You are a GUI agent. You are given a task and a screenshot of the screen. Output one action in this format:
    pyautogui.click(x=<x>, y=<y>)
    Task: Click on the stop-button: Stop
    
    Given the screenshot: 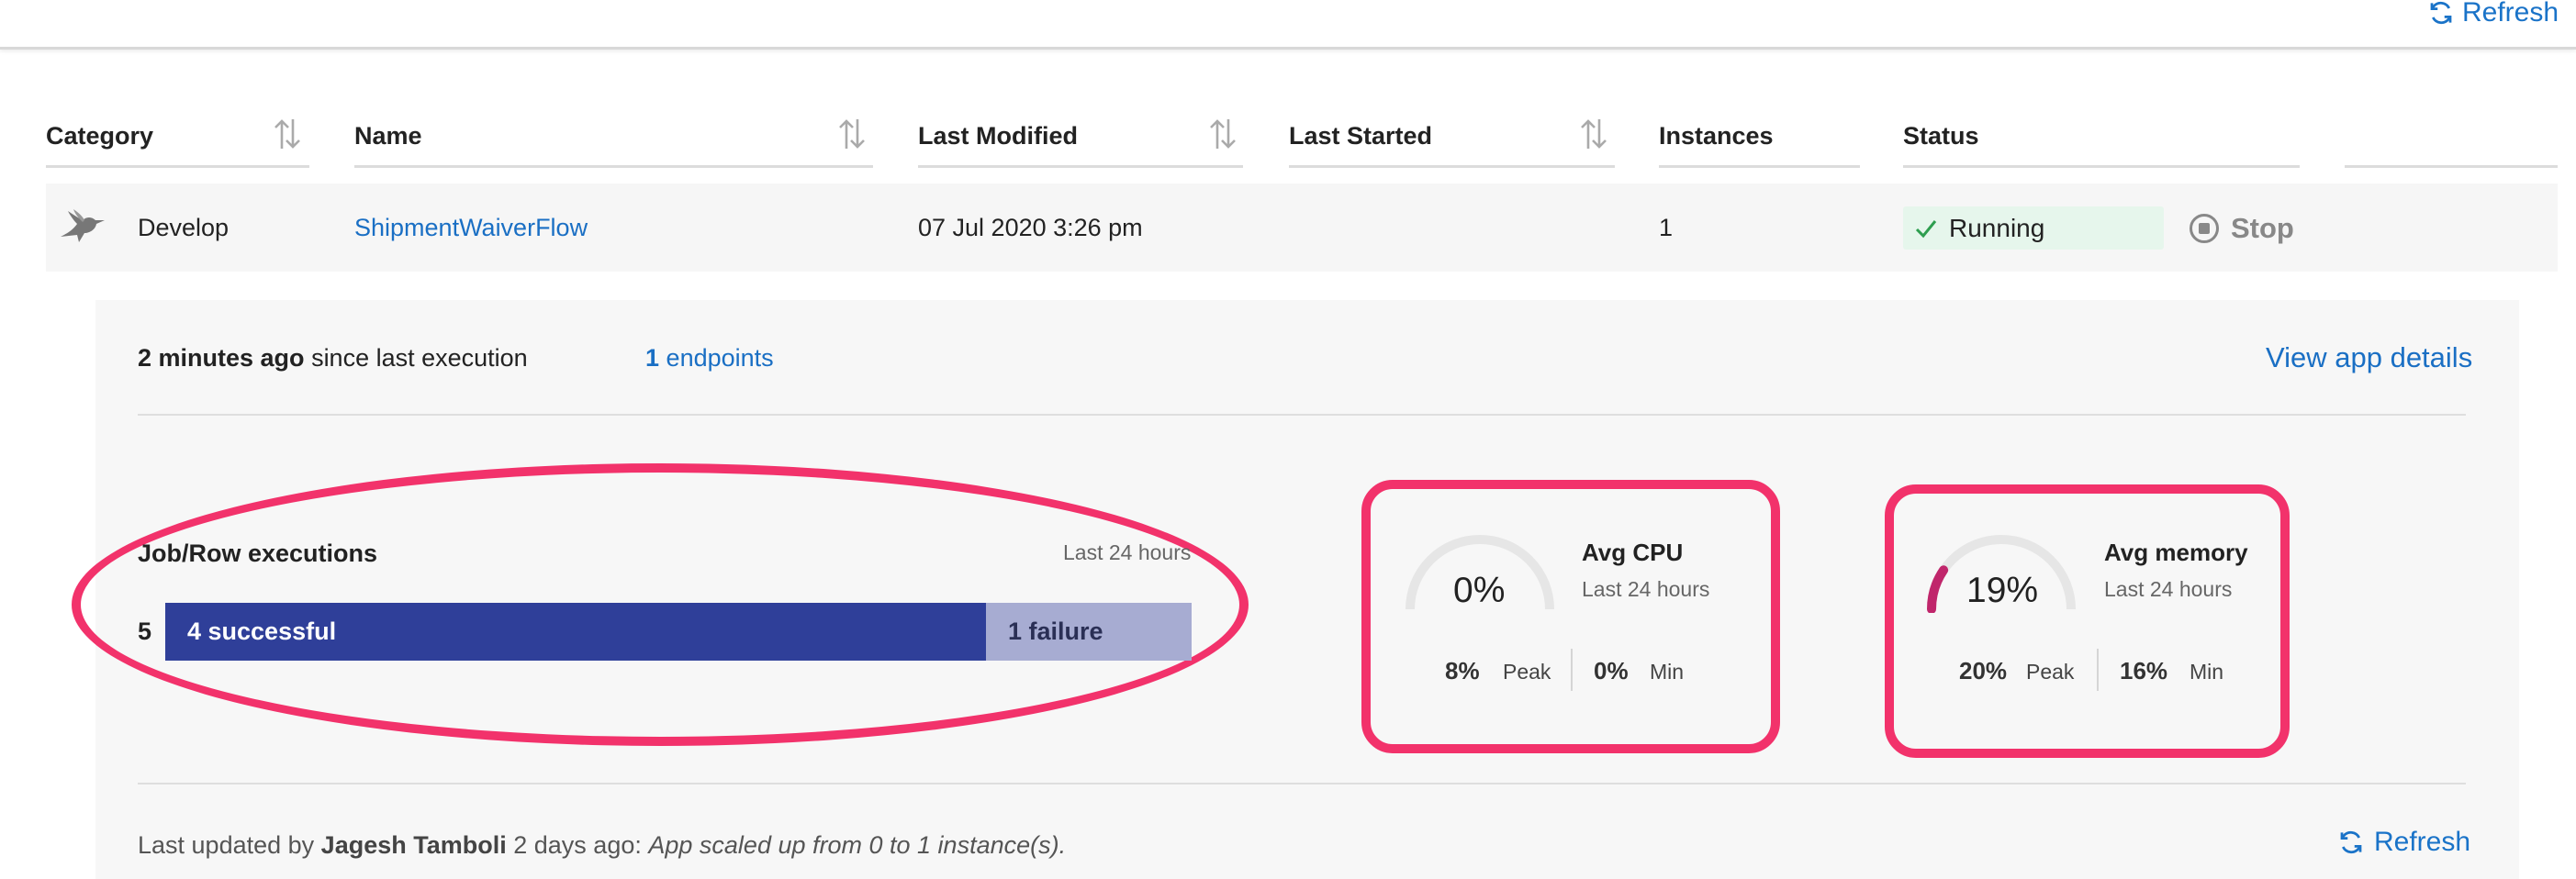 What is the action you would take?
    pyautogui.click(x=2241, y=228)
    